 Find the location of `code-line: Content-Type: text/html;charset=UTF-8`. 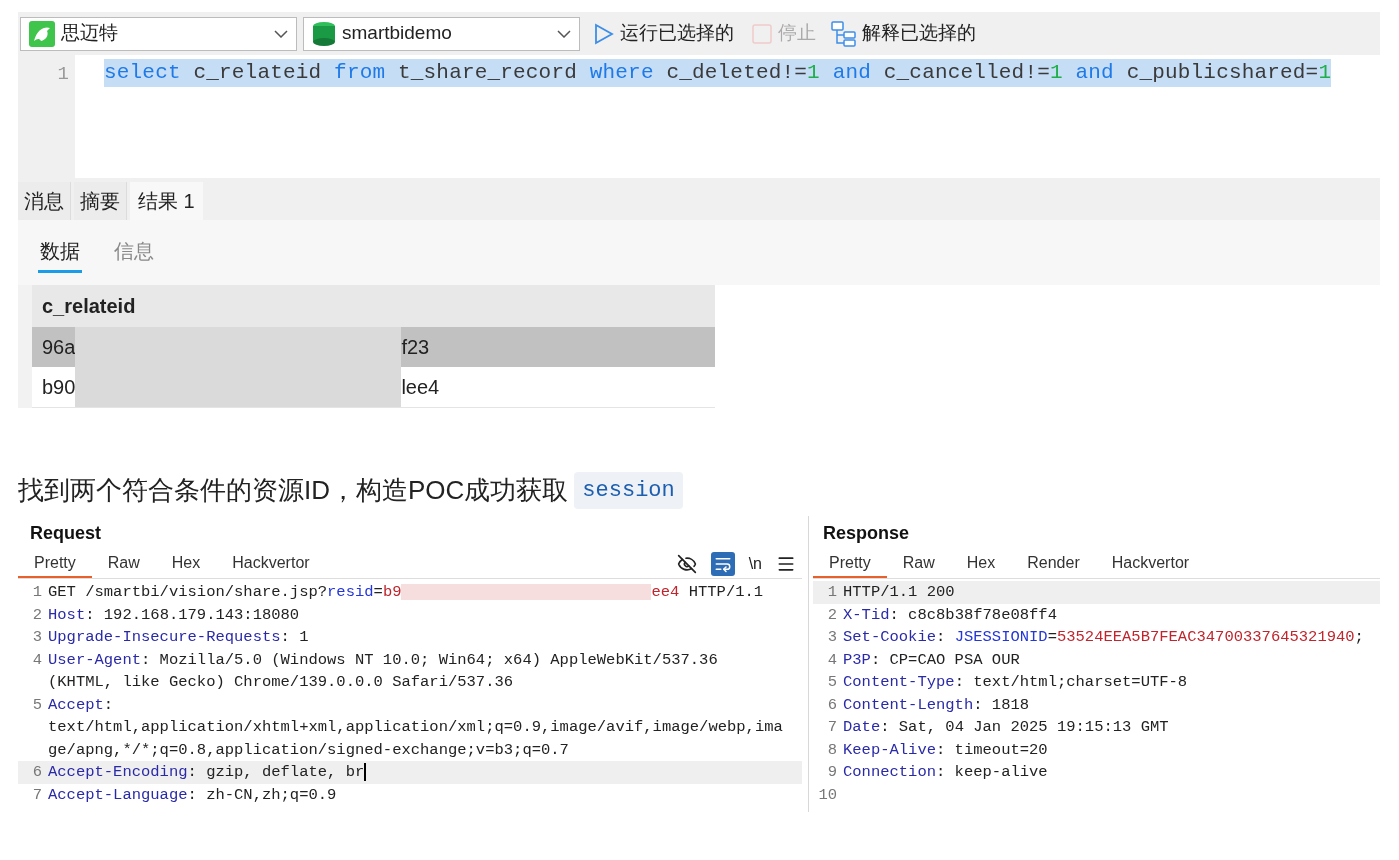

code-line: Content-Type: text/html;charset=UTF-8 is located at coordinates (1015, 682).